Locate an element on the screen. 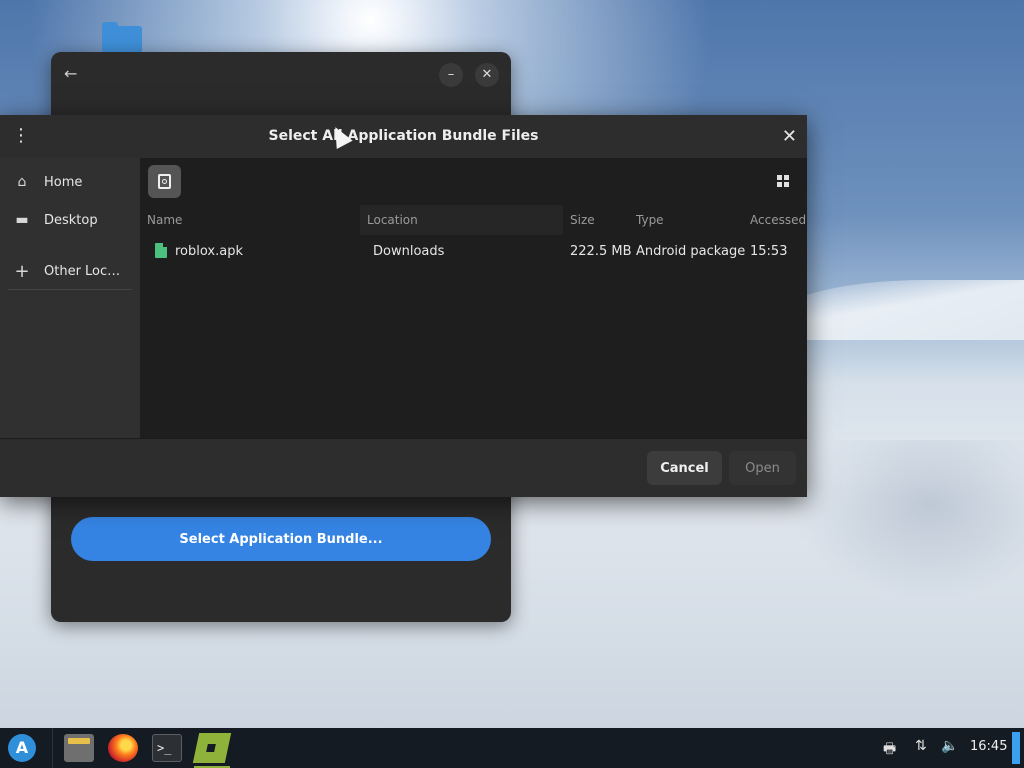 Image resolution: width=1024 pixels, height=768 pixels. sidebar-item-desktop: ▬ Desktop is located at coordinates (70, 220).